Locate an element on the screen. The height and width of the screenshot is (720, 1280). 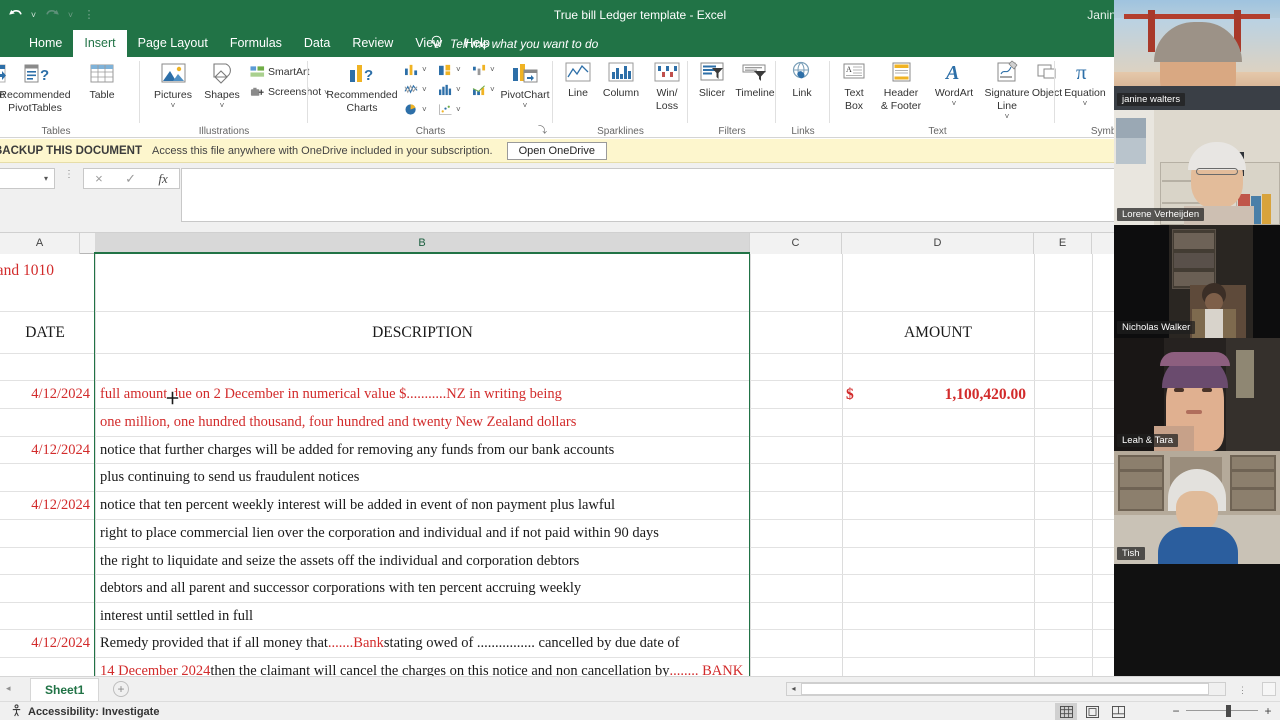
tab-review: Review is located at coordinates (372, 43).